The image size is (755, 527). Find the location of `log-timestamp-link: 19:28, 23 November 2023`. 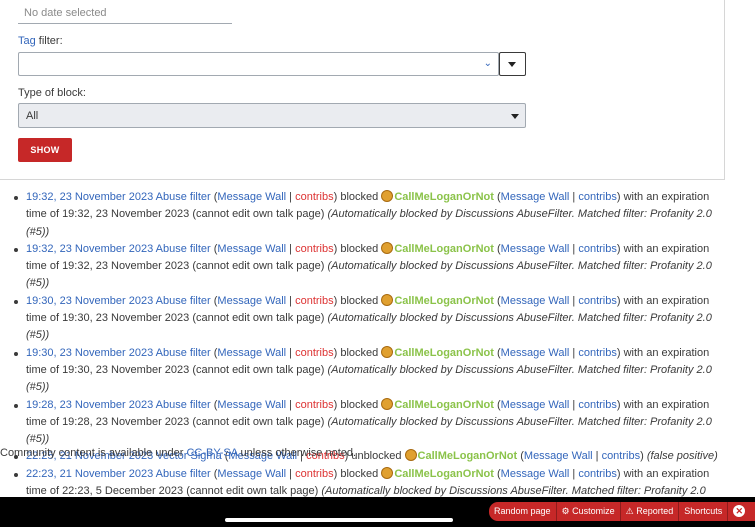

log-timestamp-link: 19:28, 23 November 2023 is located at coordinates (89, 405).